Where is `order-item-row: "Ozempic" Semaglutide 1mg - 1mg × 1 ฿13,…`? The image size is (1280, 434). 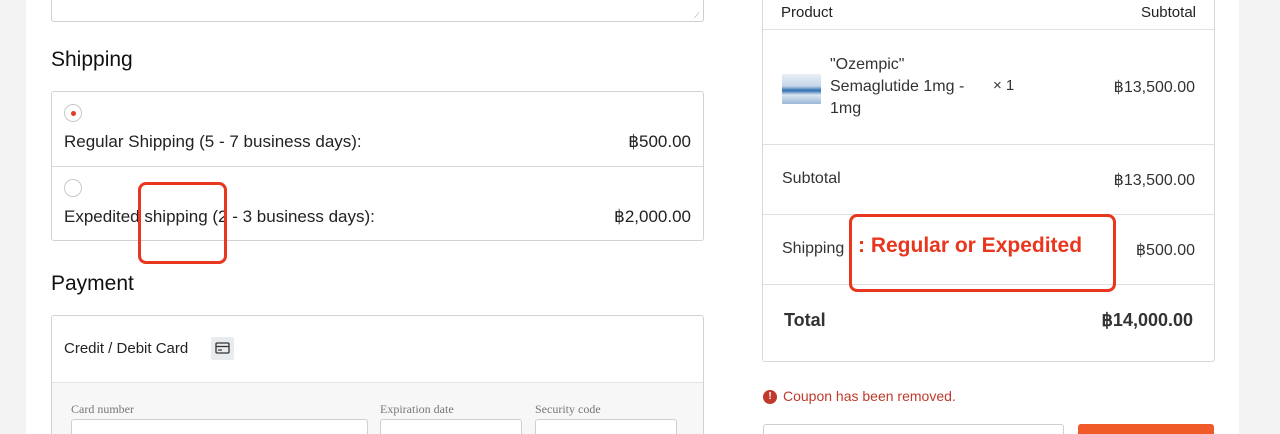
order-item-row: "Ozempic" Semaglutide 1mg - 1mg × 1 ฿13,… is located at coordinates (988, 87).